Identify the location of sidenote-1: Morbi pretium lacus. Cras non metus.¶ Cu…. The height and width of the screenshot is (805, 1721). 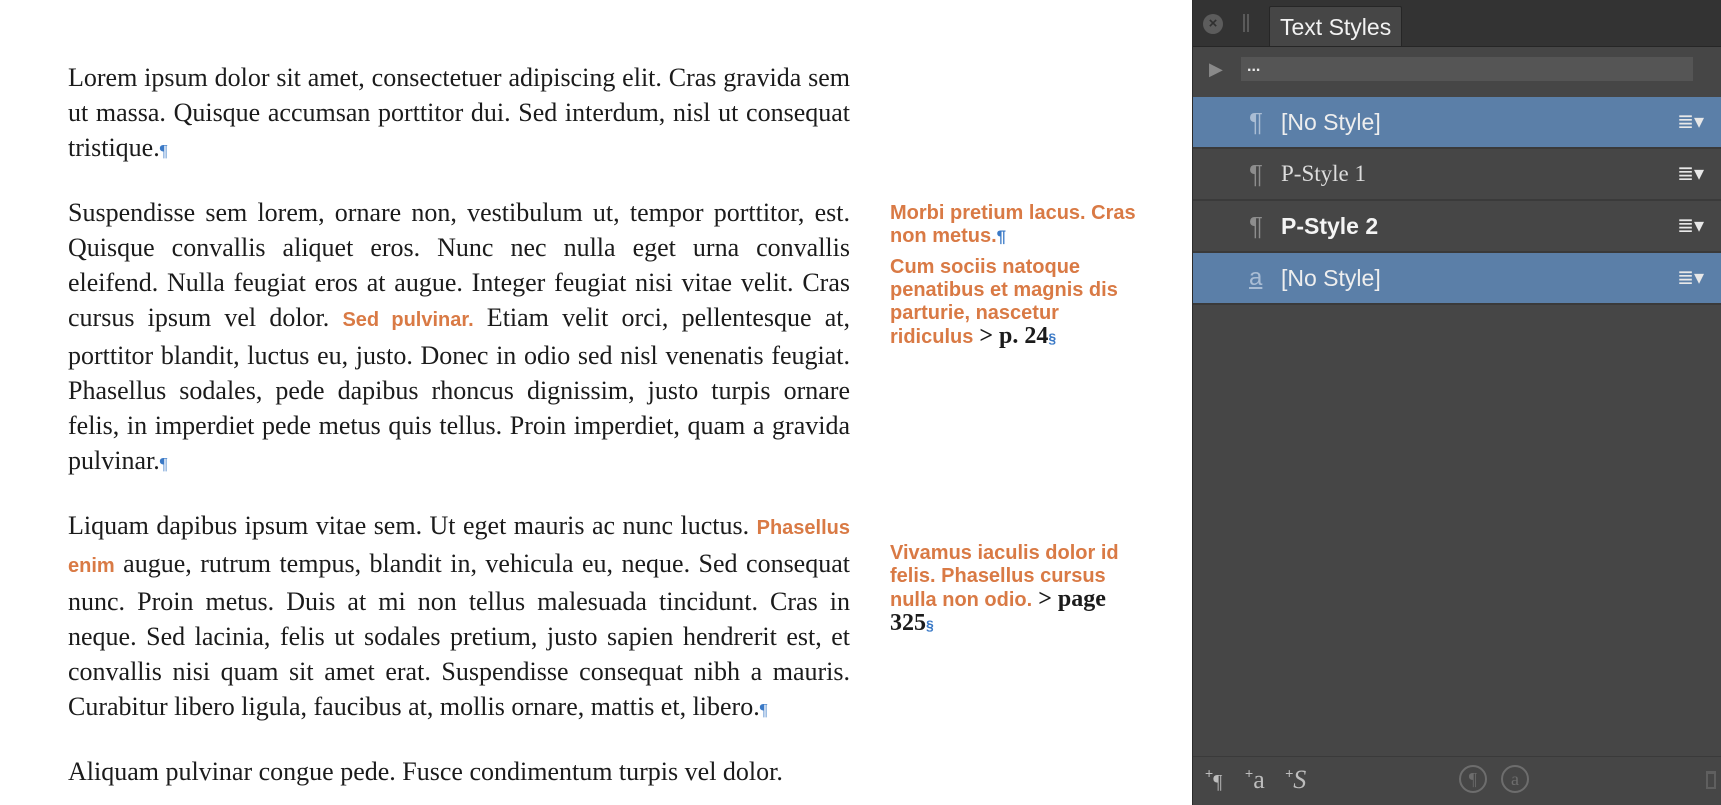
(1015, 280).